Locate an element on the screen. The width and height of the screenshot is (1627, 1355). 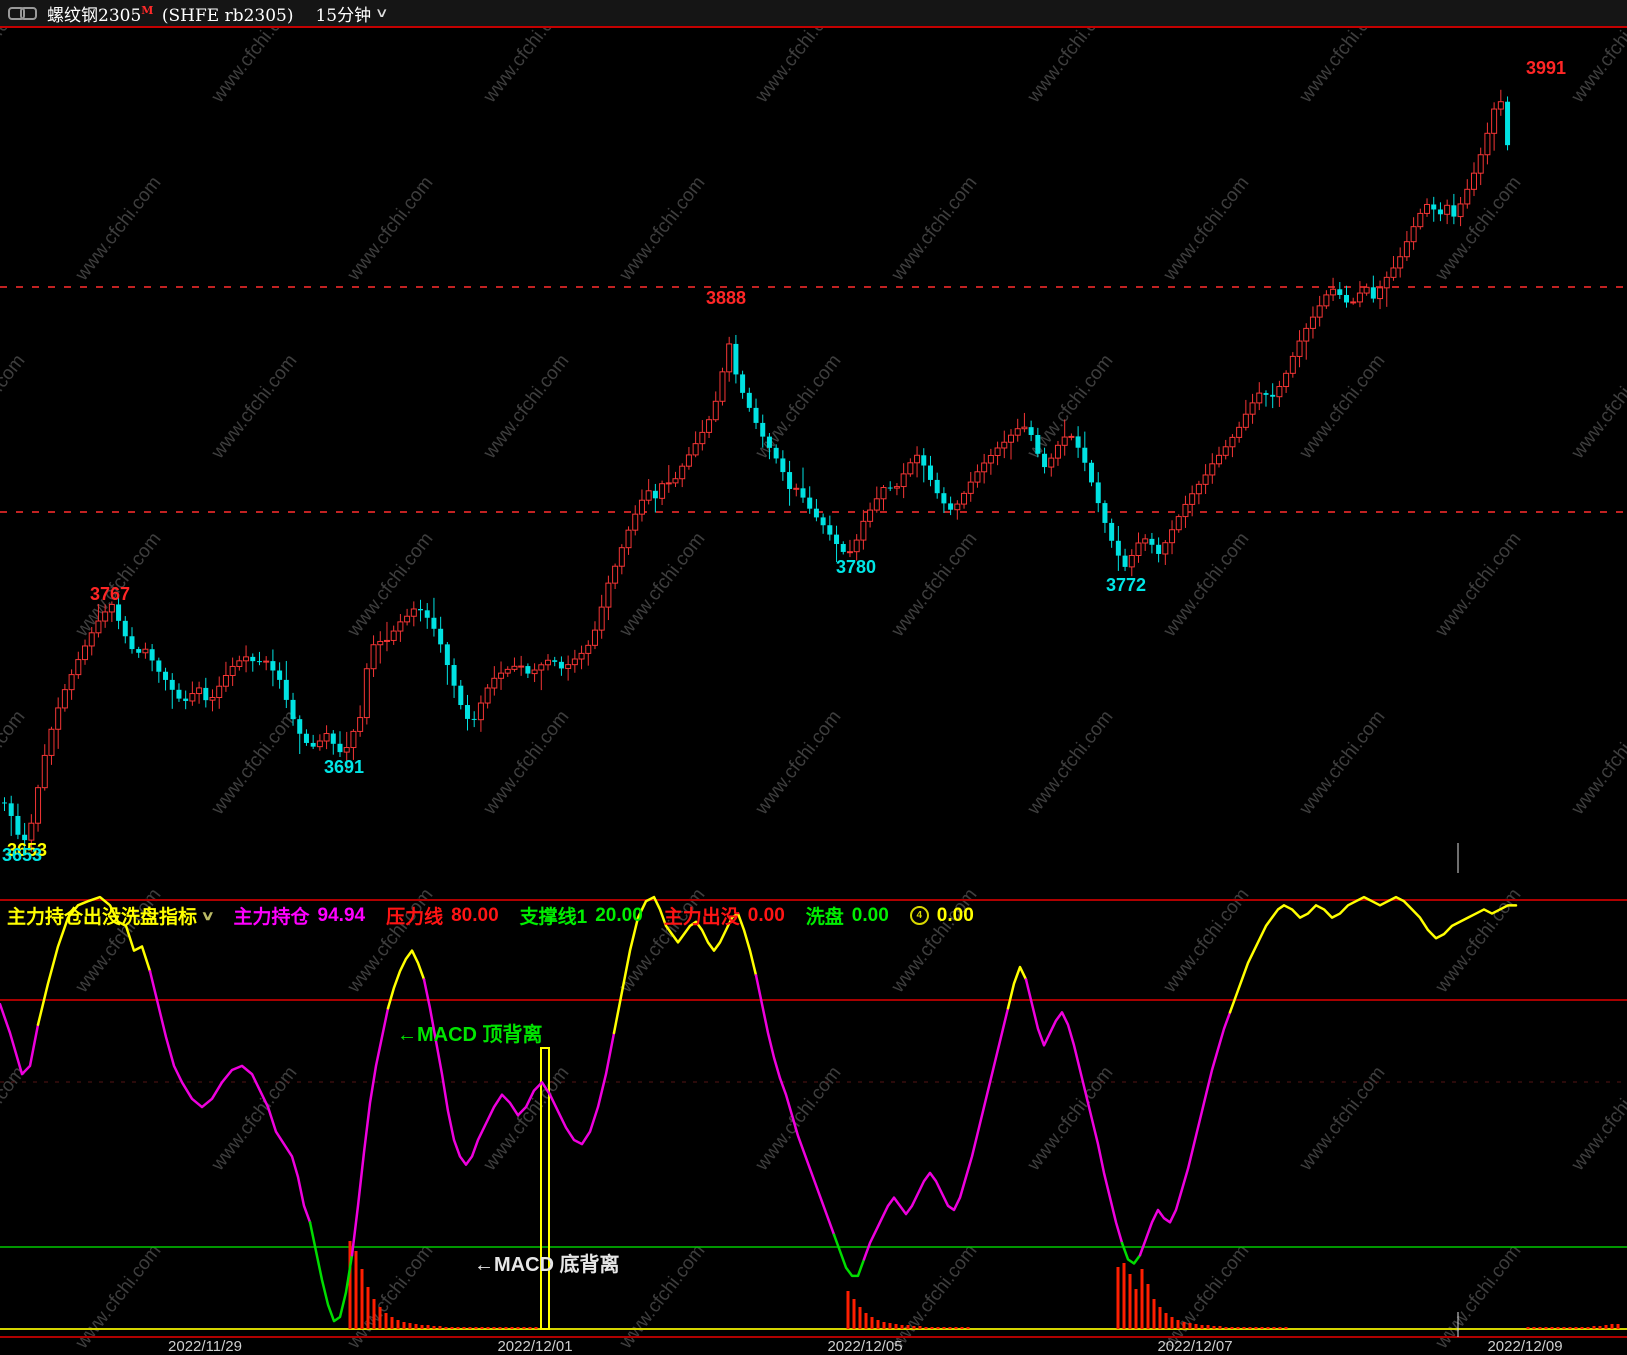
price-label: 3691 is located at coordinates (344, 767).